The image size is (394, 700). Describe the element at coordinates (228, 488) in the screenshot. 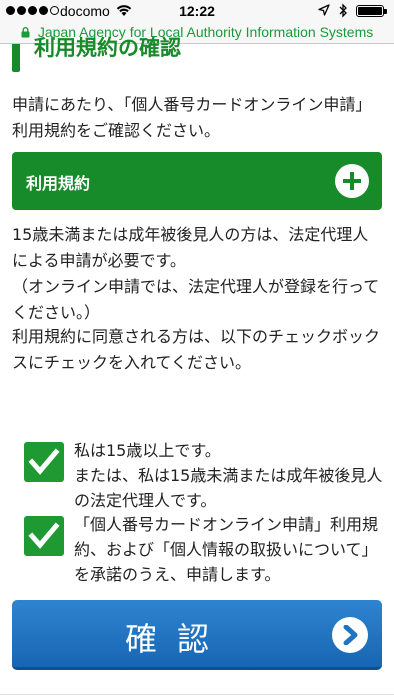

I see `age-confirm-line-2: または、私は15歳未満または成年被後見人の法定代理人です。` at that location.